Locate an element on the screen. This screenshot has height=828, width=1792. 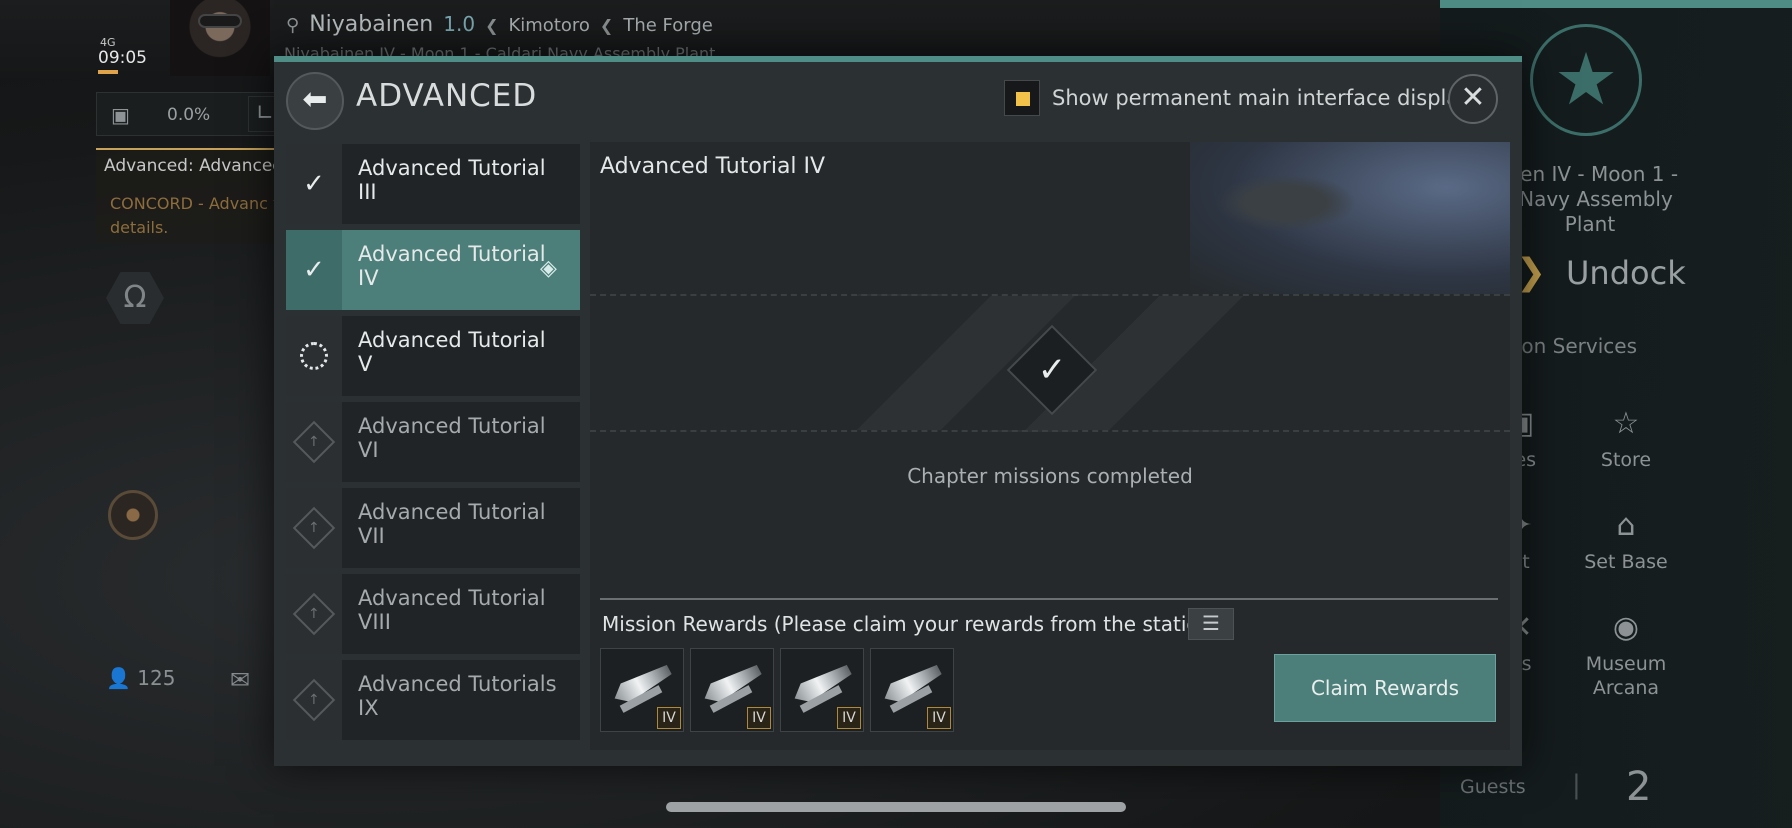
people-count-value: 125 is located at coordinates (156, 678).